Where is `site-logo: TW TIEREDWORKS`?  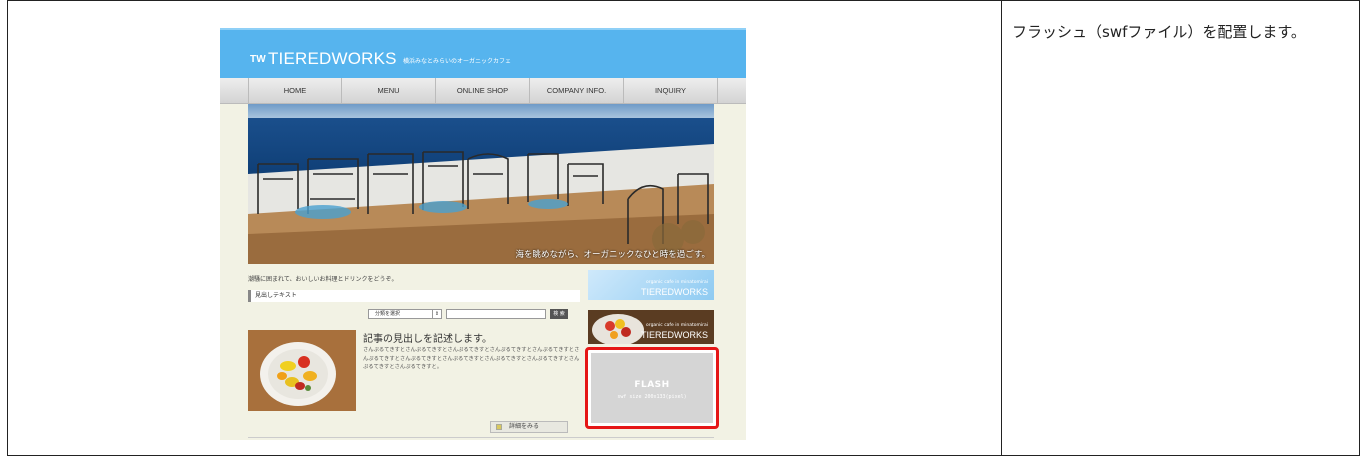
site-logo: TW TIEREDWORKS is located at coordinates (323, 59).